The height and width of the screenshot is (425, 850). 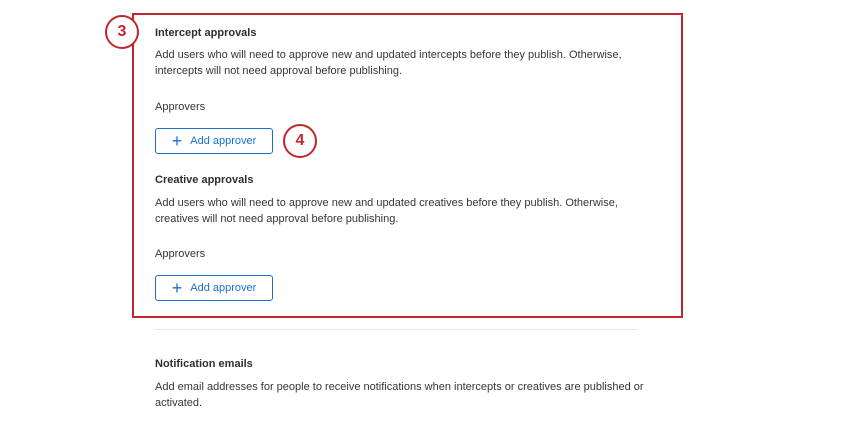 I want to click on add-creative-approver-button: + Add approver, so click(x=214, y=288).